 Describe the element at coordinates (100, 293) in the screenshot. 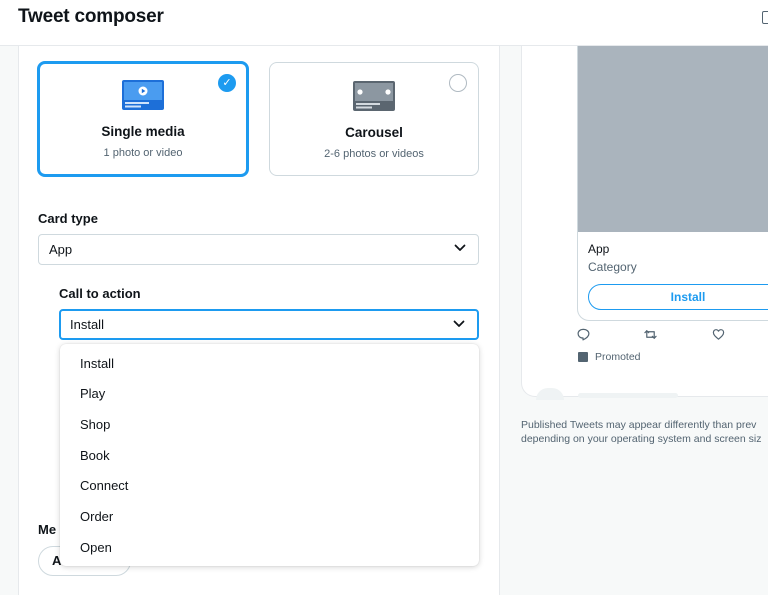

I see `call-to-action-label: Call to action` at that location.